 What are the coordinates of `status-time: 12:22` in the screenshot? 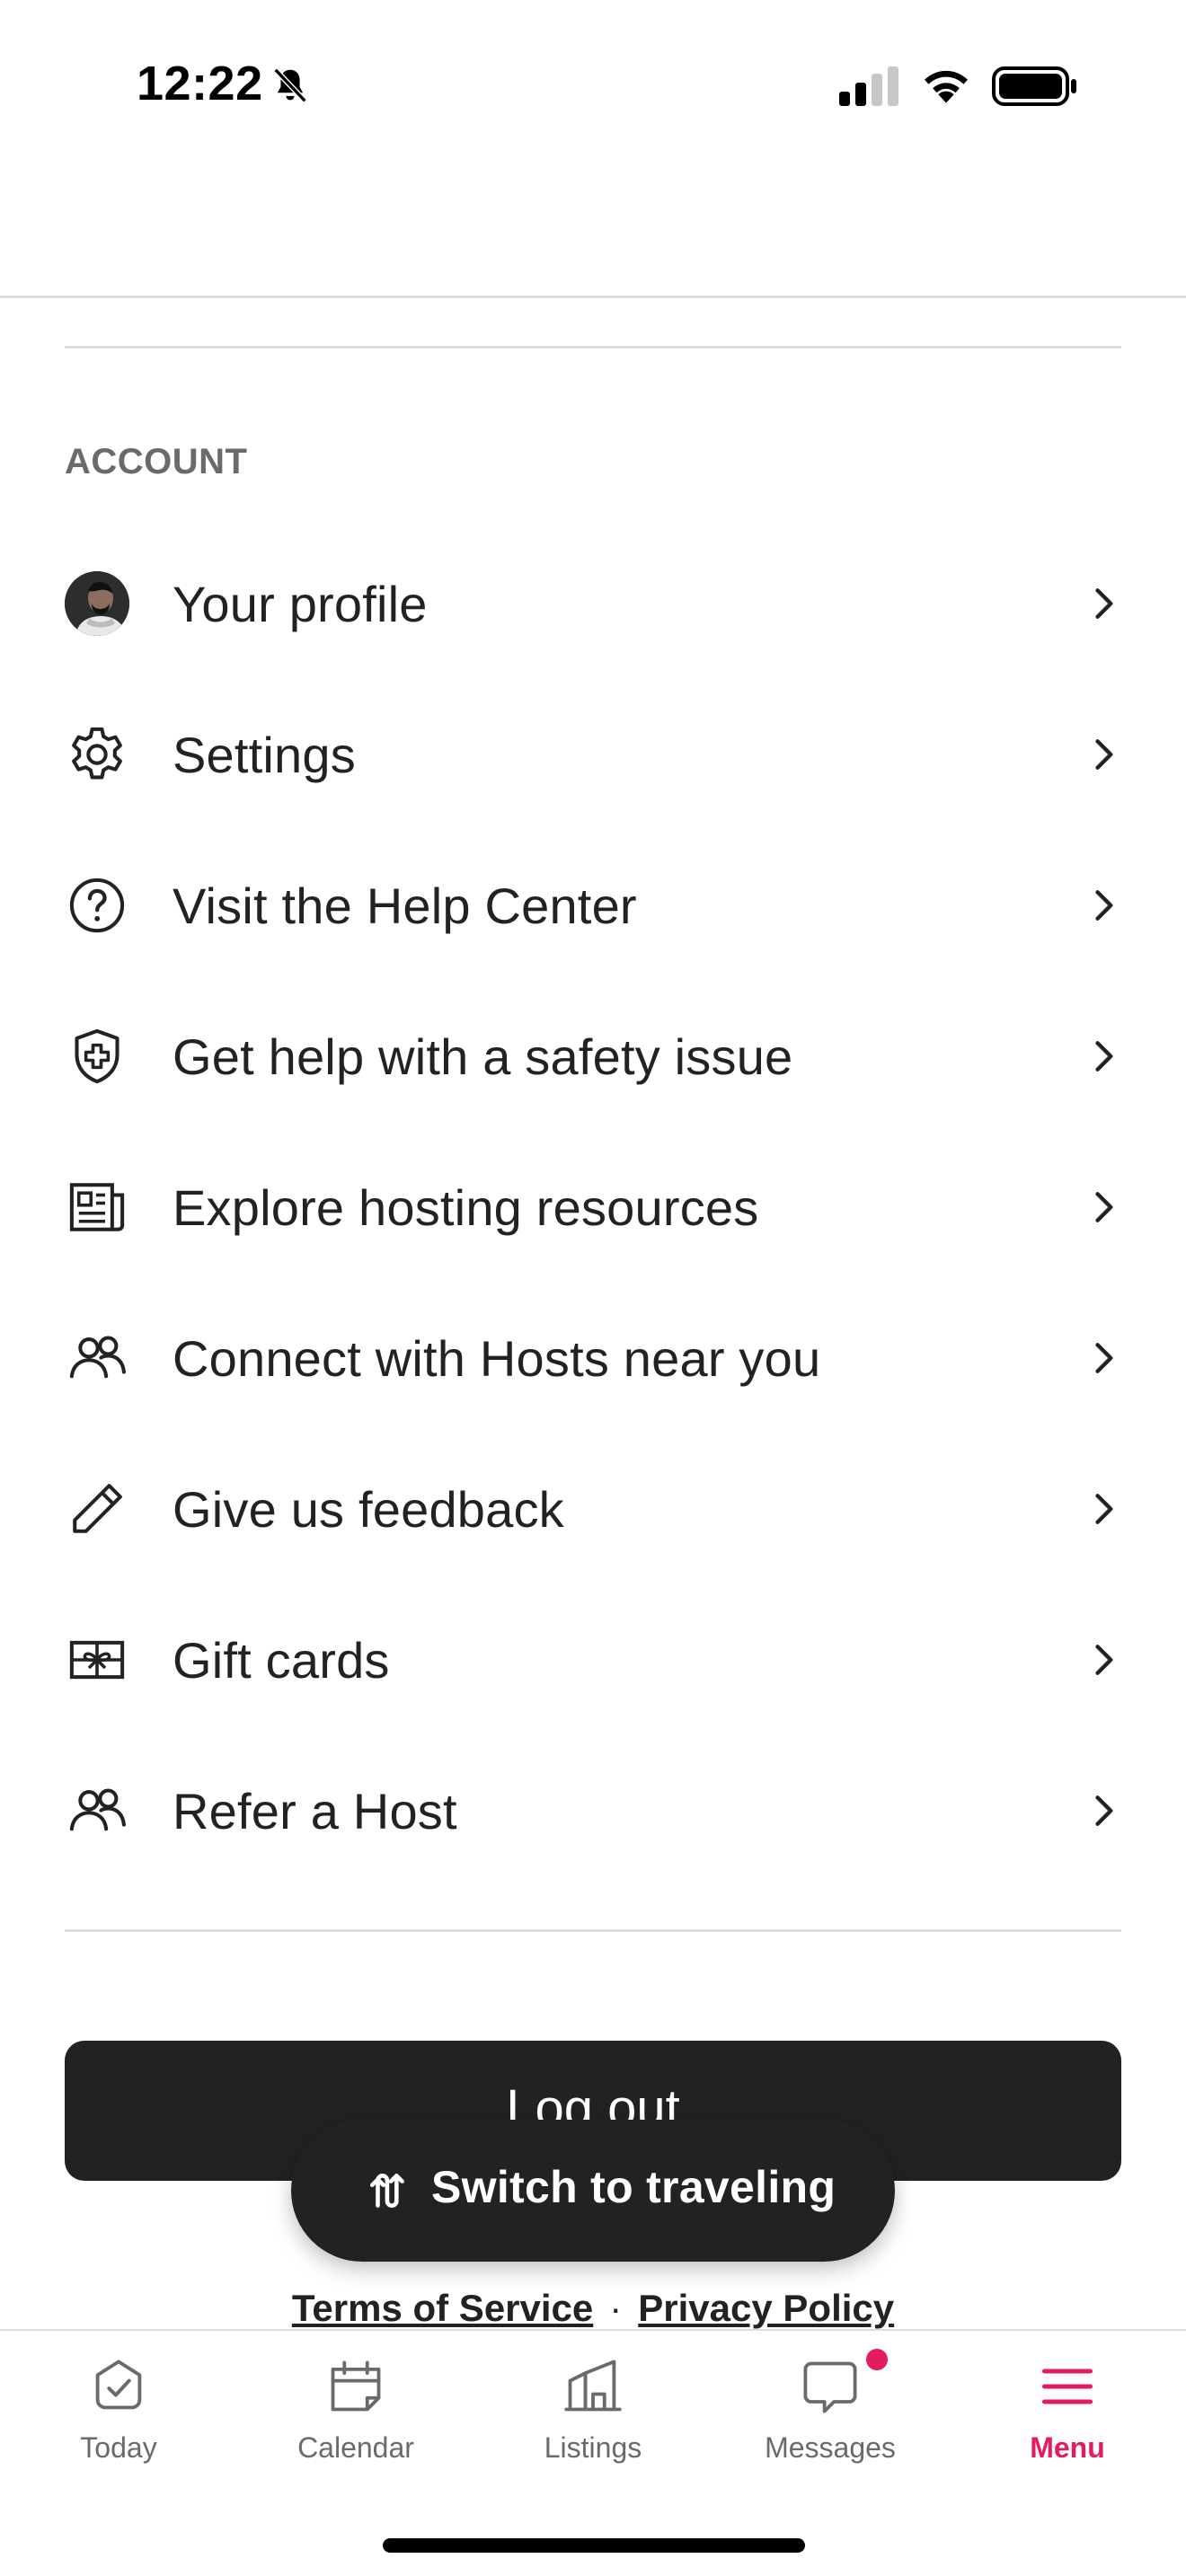 It's located at (200, 83).